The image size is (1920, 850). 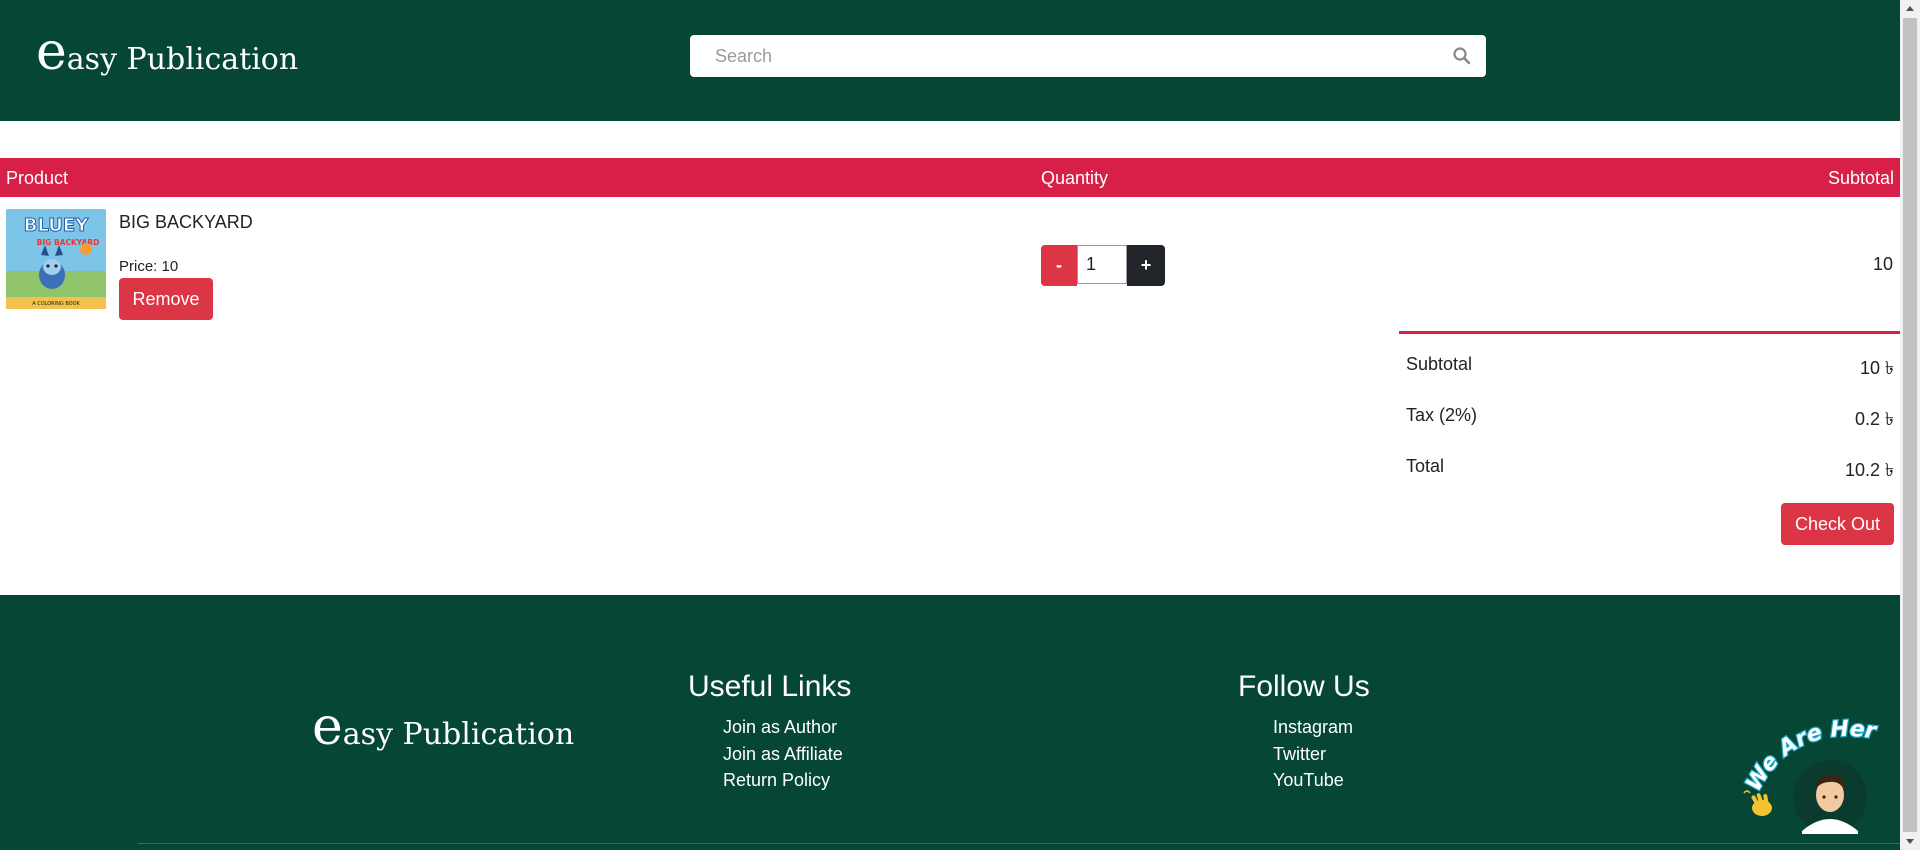 What do you see at coordinates (783, 780) in the screenshot?
I see `footer-link-return-policy: Return Policy` at bounding box center [783, 780].